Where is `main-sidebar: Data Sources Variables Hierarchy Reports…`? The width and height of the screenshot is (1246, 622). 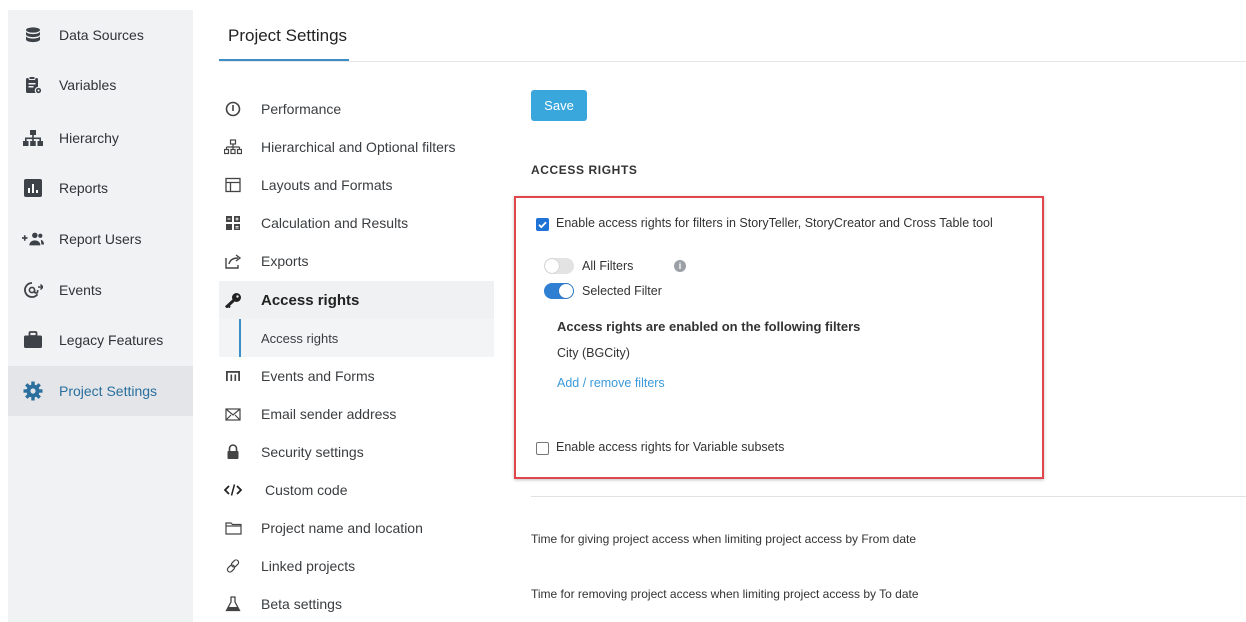
main-sidebar: Data Sources Variables Hierarchy Reports… is located at coordinates (100, 316).